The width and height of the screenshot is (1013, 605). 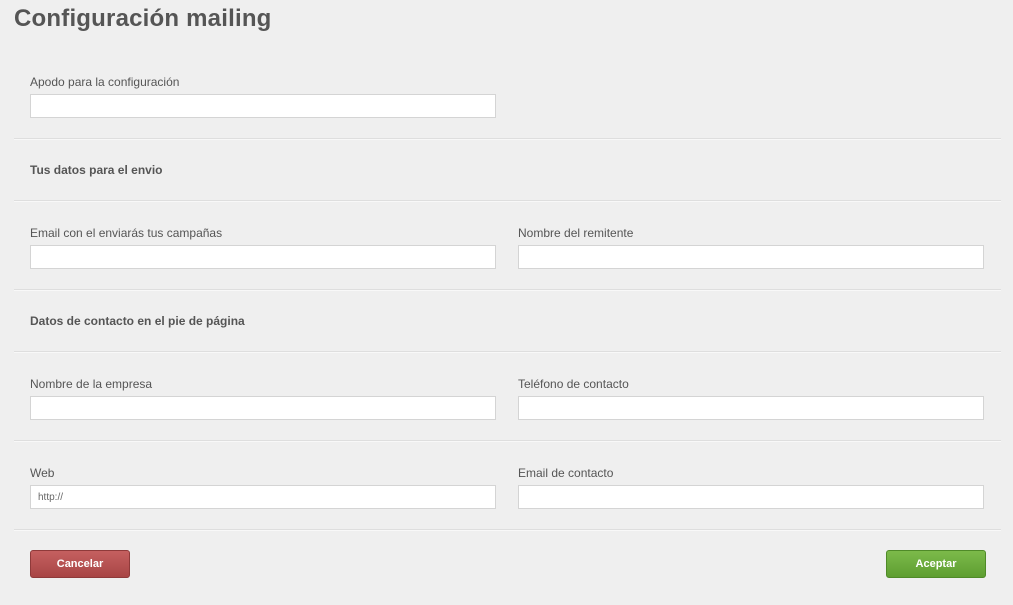 What do you see at coordinates (96, 170) in the screenshot?
I see `sender-section-title: Tus datos para el envio` at bounding box center [96, 170].